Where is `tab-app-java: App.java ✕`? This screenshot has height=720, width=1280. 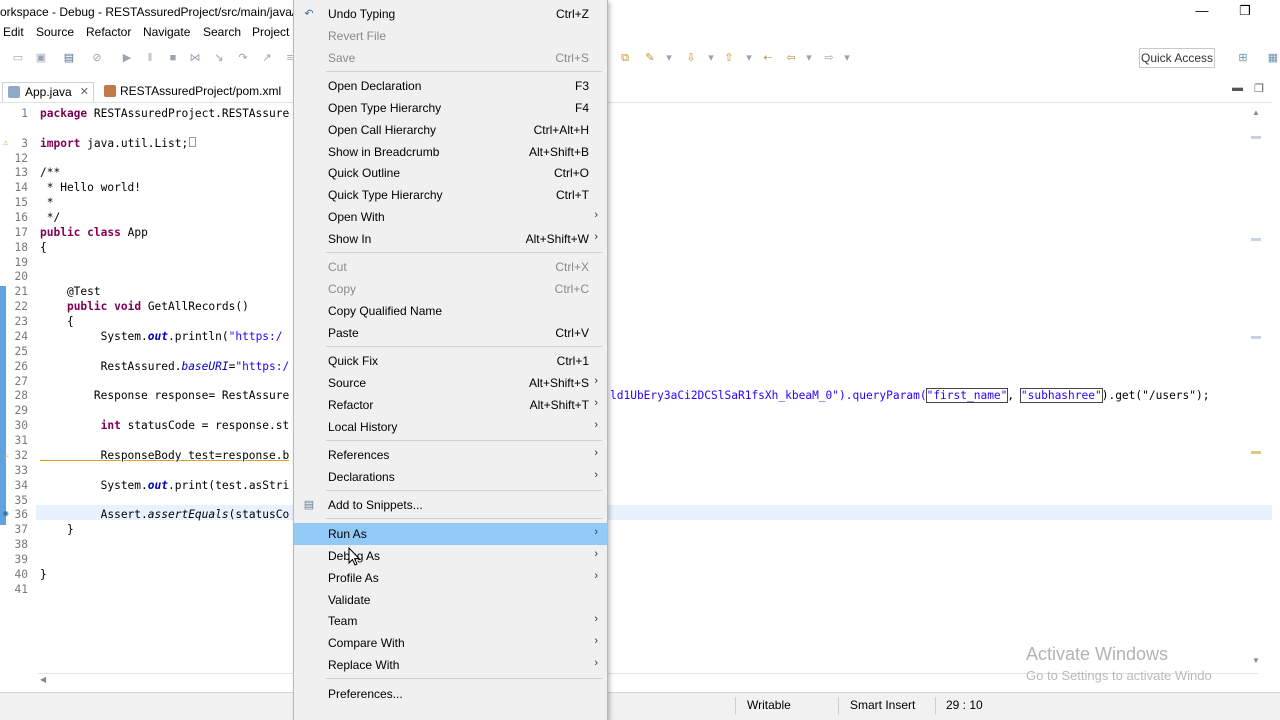
tab-app-java: App.java ✕ is located at coordinates (48, 92).